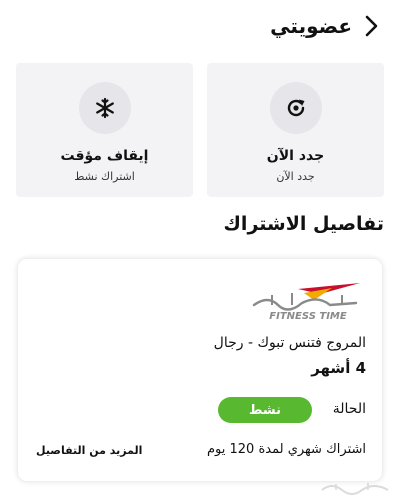 This screenshot has width=400, height=500. What do you see at coordinates (308, 316) in the screenshot?
I see `logo-wordmark: FITNESS TIME` at bounding box center [308, 316].